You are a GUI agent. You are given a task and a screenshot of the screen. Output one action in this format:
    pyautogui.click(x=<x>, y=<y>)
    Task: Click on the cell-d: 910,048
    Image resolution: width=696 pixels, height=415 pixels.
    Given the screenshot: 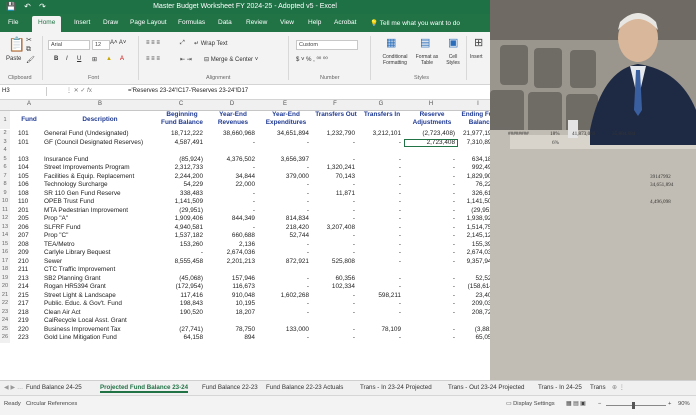 What is the action you would take?
    pyautogui.click(x=230, y=295)
    